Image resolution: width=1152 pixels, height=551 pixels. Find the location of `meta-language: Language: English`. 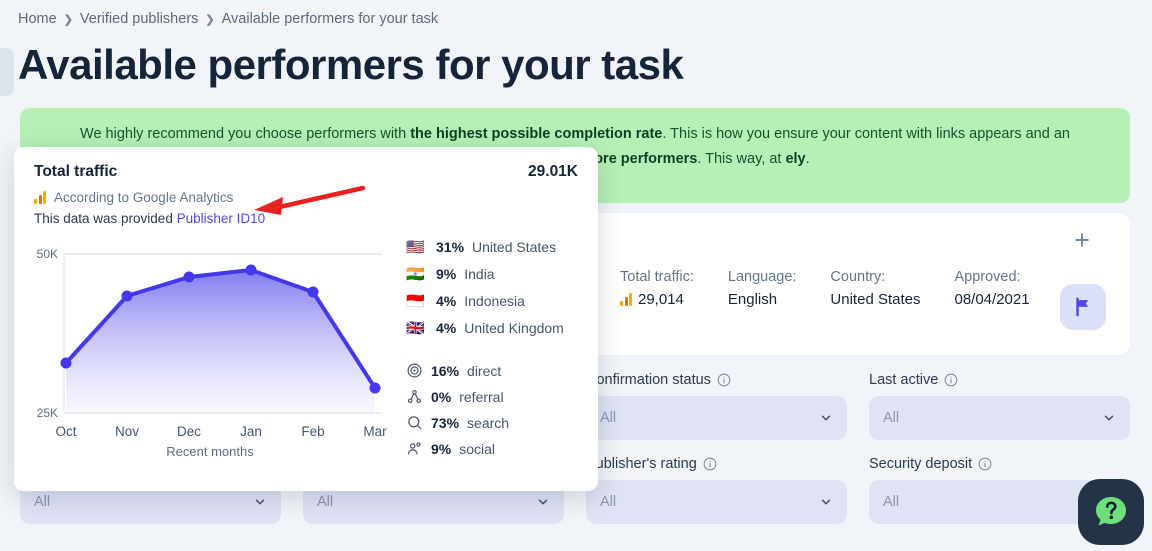

meta-language: Language: English is located at coordinates (762, 288).